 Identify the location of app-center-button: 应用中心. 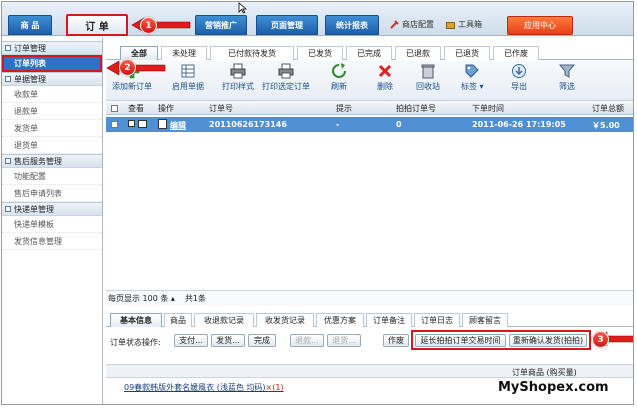
(540, 25).